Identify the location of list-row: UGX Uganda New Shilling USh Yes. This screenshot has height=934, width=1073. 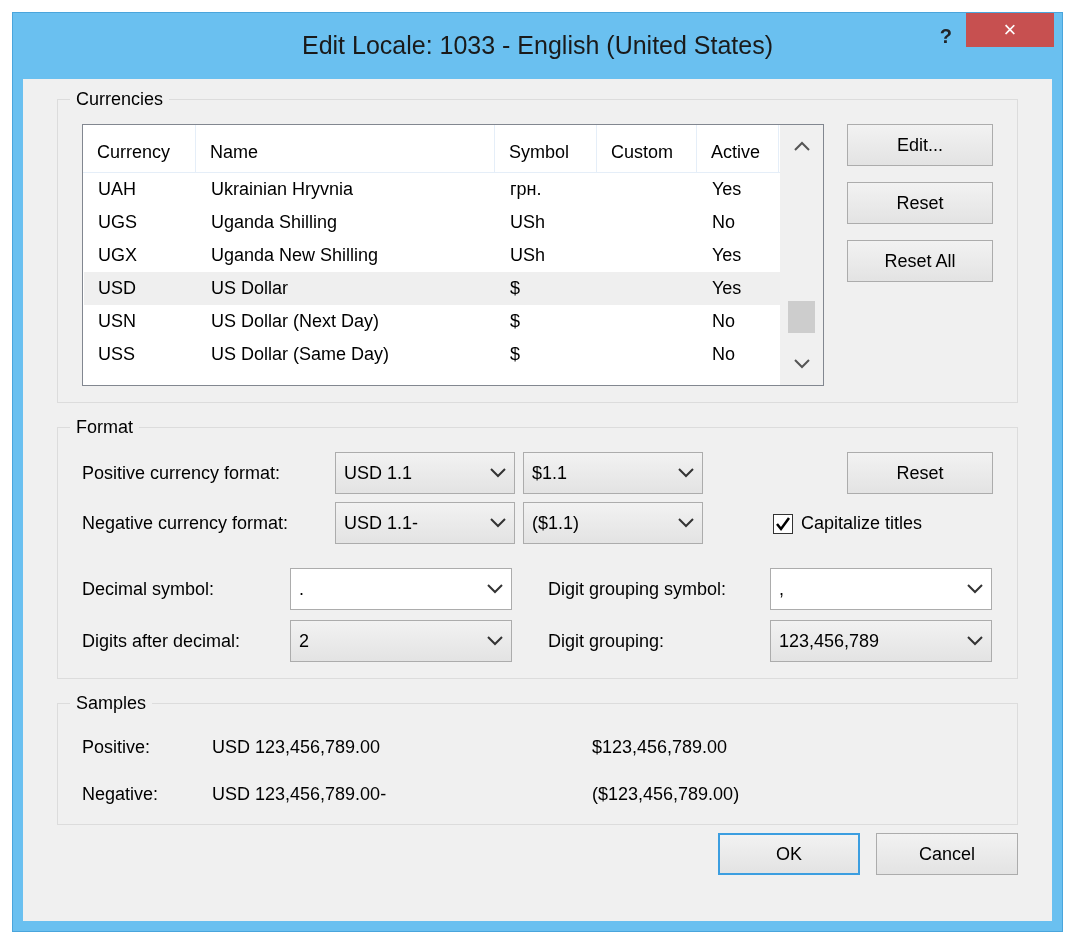
(432, 255).